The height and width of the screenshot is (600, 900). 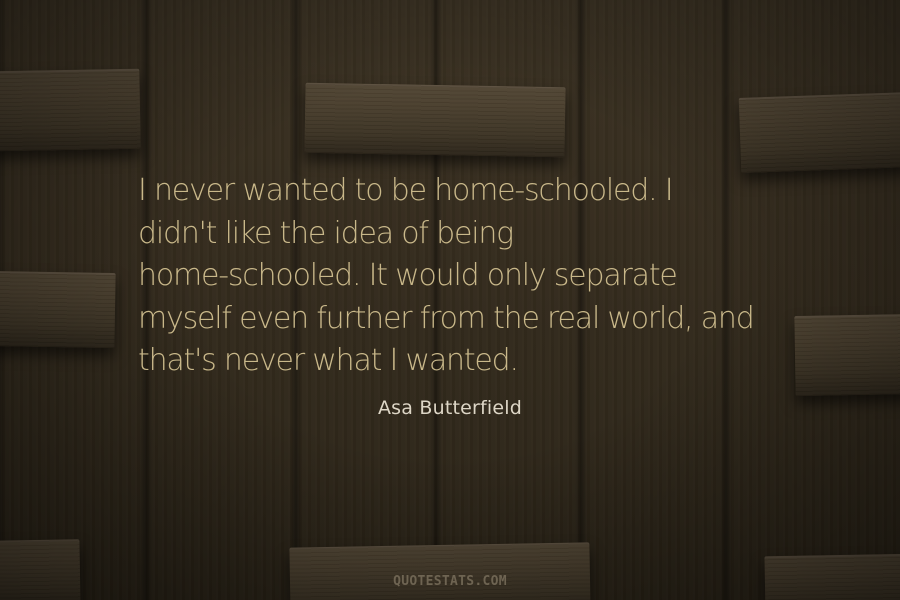 What do you see at coordinates (328, 360) in the screenshot?
I see `quote-line: that's never what I wanted.` at bounding box center [328, 360].